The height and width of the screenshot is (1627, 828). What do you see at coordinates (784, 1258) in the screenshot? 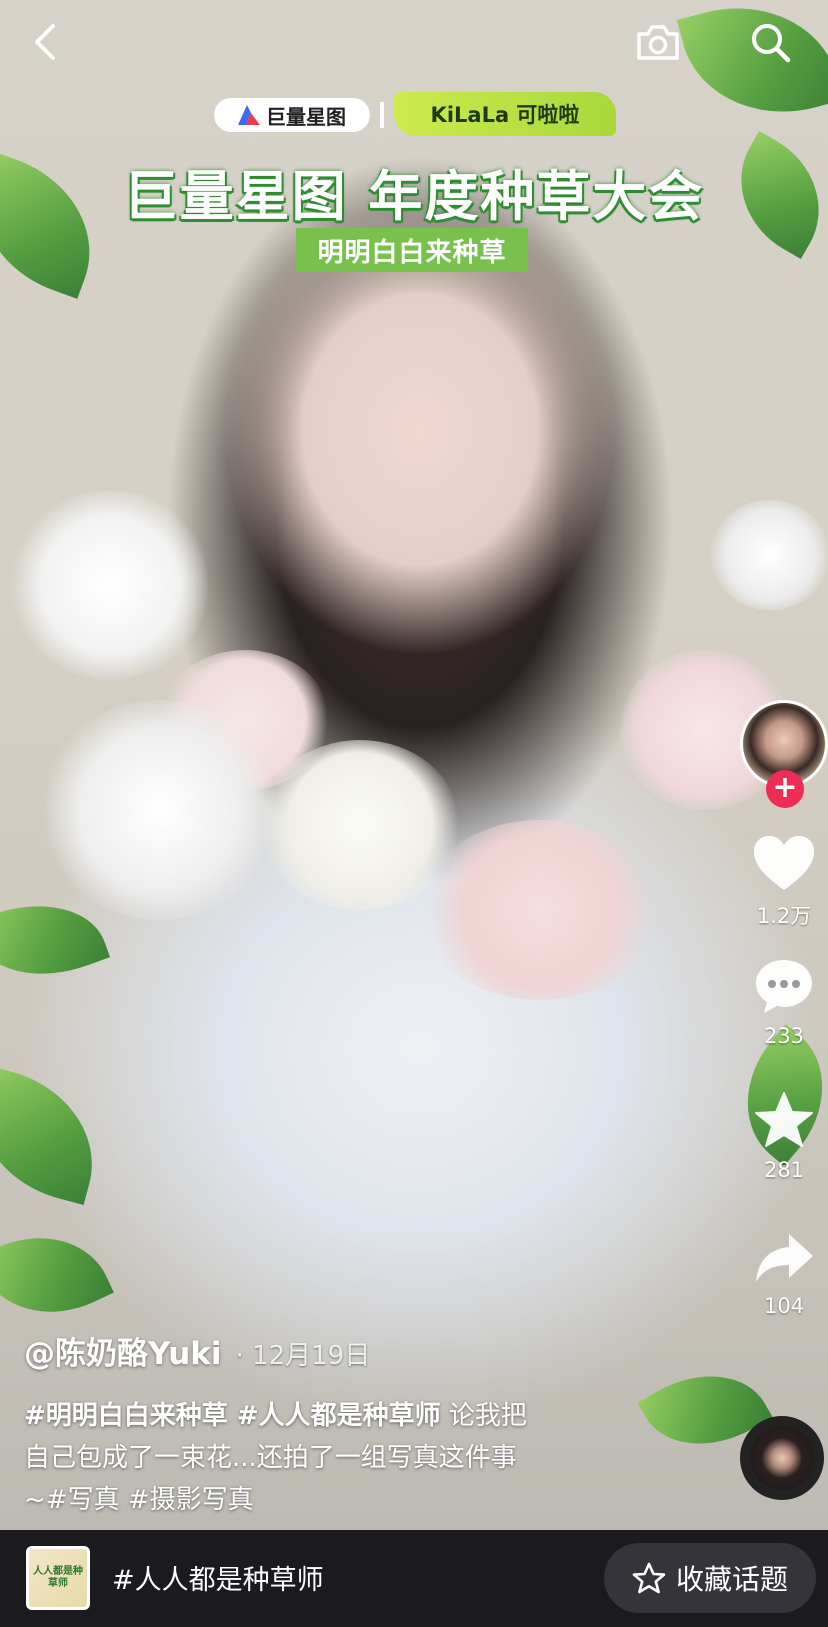
I see `share-arrow-icon` at bounding box center [784, 1258].